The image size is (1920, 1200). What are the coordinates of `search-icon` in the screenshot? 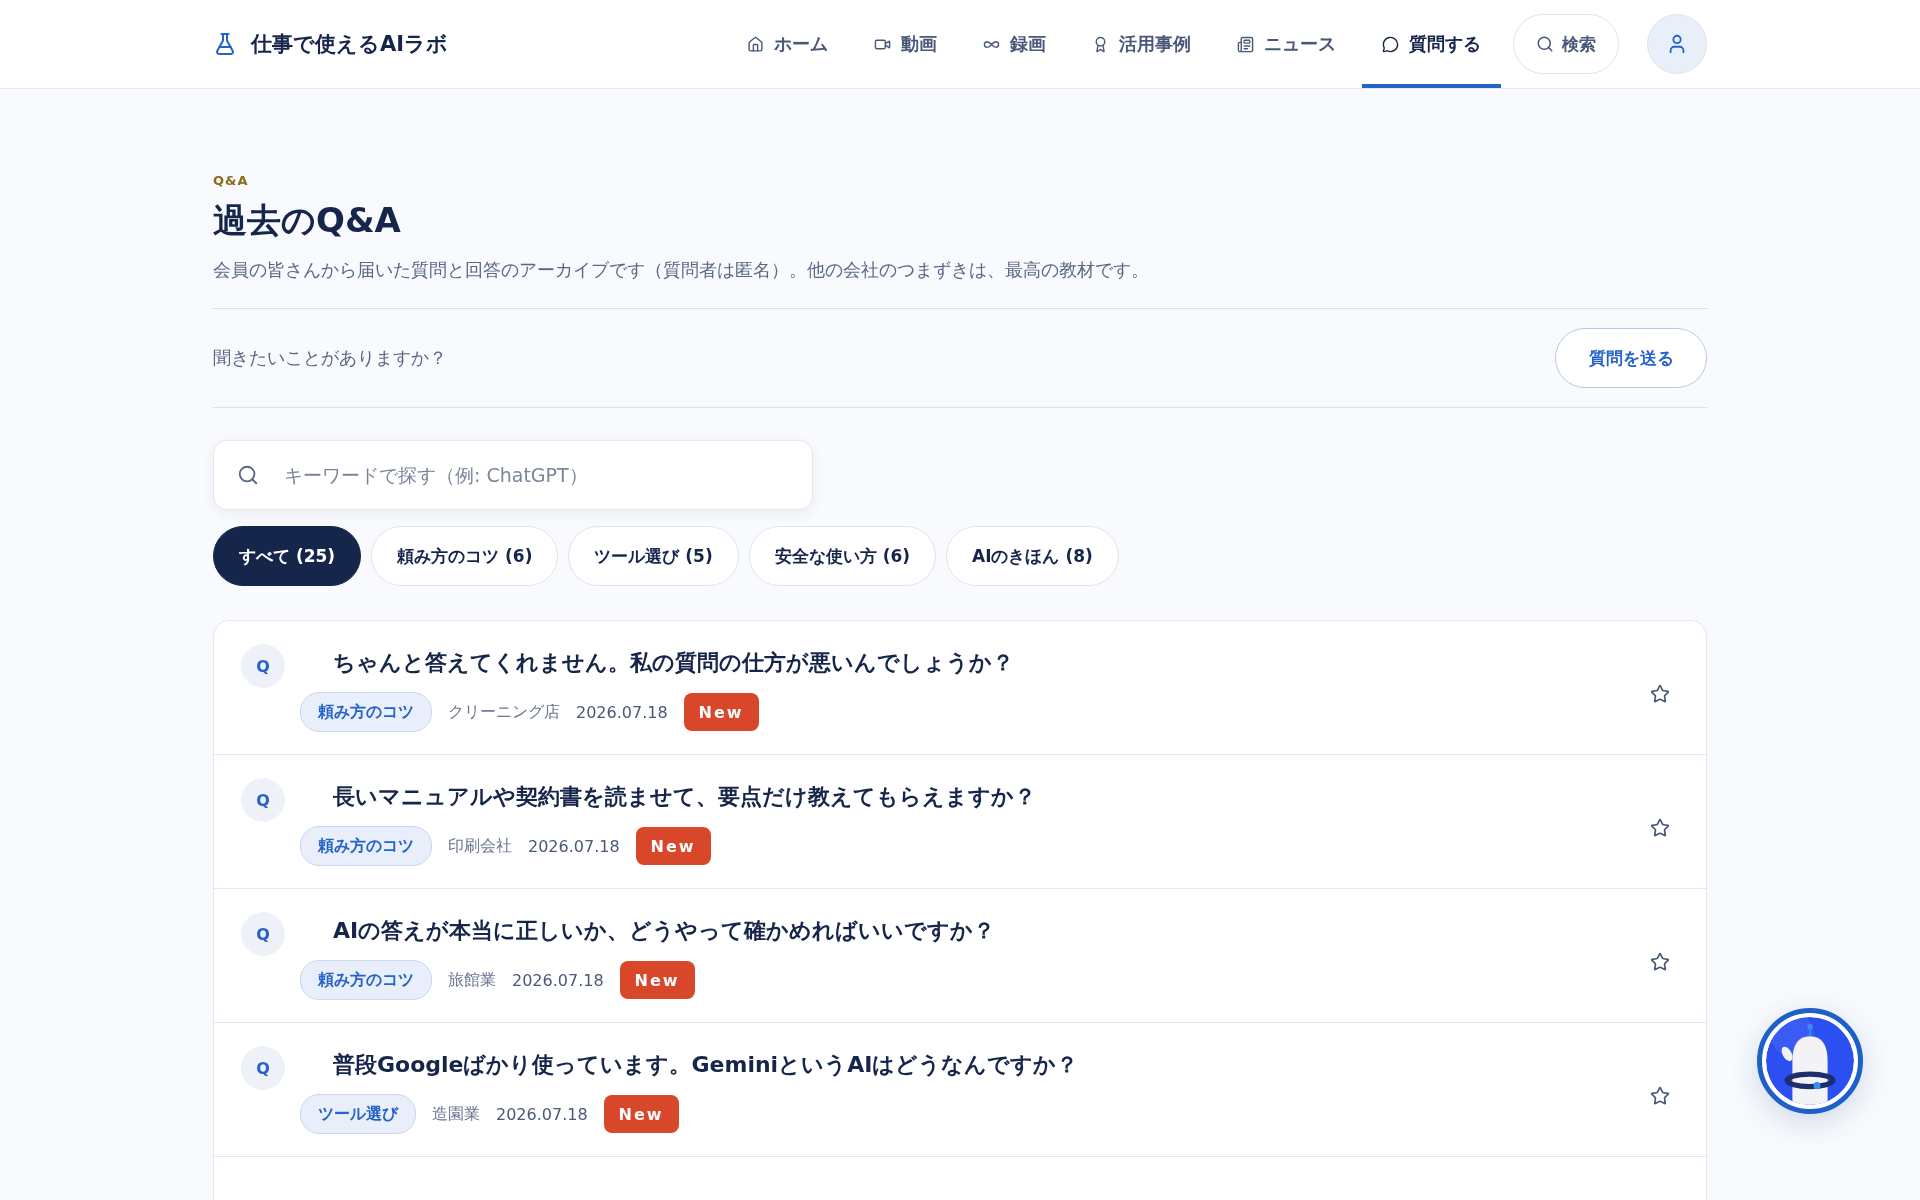 It's located at (1545, 44).